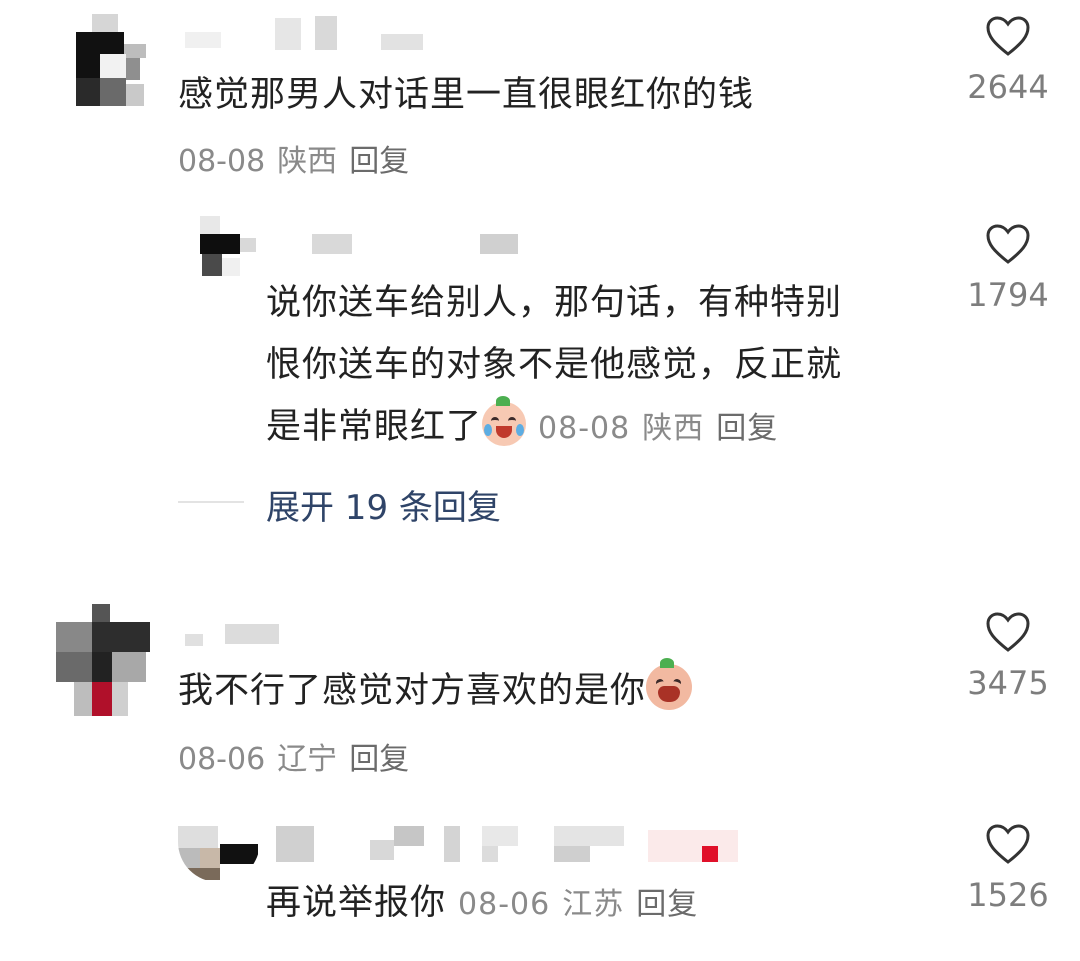 The height and width of the screenshot is (961, 1080). What do you see at coordinates (1008, 895) in the screenshot?
I see `like-count: 1526` at bounding box center [1008, 895].